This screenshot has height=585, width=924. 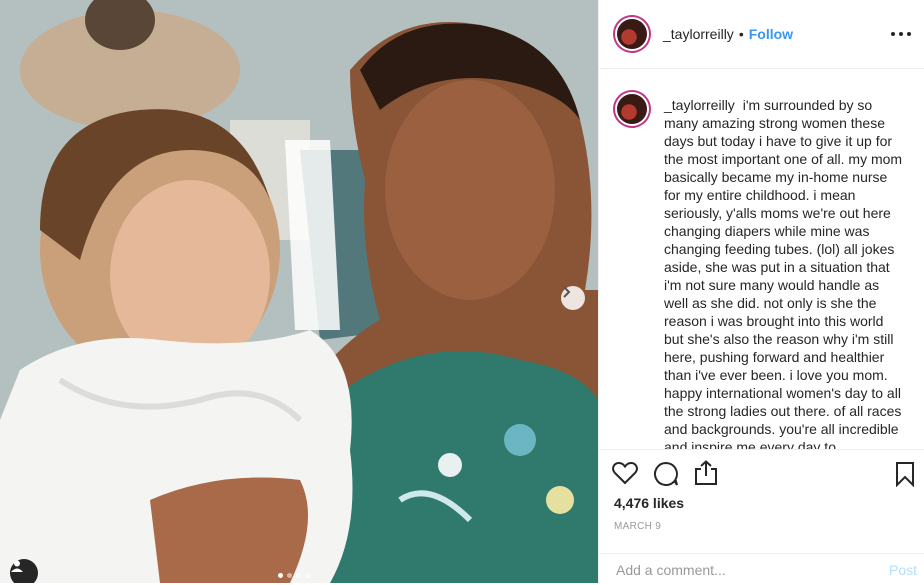 What do you see at coordinates (706, 472) in the screenshot?
I see `share-icon` at bounding box center [706, 472].